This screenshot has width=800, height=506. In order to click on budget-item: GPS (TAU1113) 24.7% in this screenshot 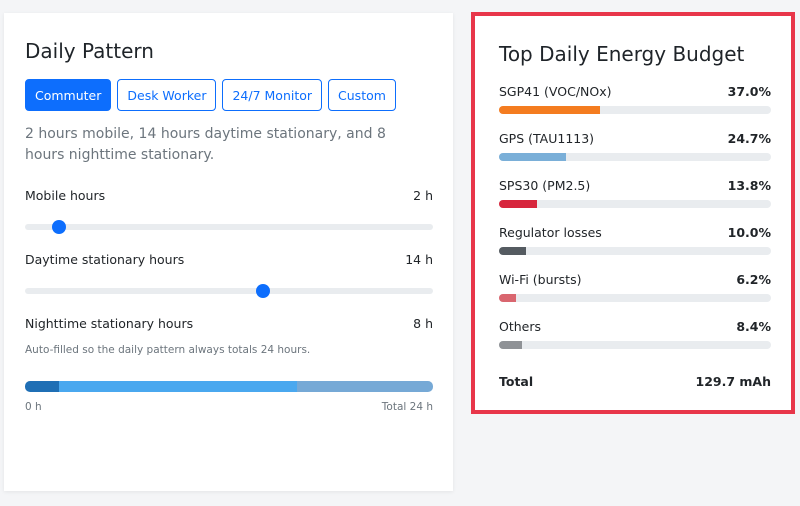, I will do `click(635, 154)`.